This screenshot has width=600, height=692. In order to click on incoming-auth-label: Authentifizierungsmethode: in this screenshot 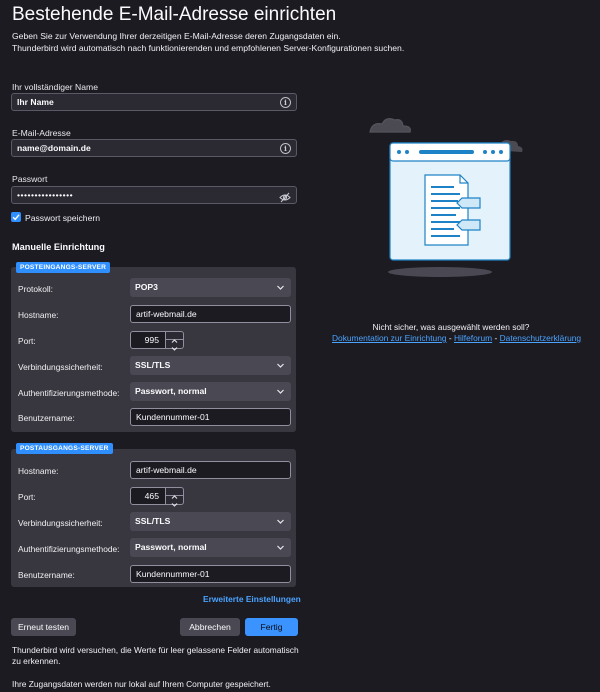, I will do `click(69, 393)`.